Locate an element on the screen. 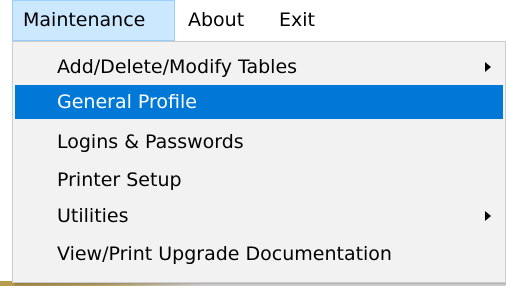 This screenshot has height=286, width=506. menu-item-general-profile: General Profile is located at coordinates (259, 102).